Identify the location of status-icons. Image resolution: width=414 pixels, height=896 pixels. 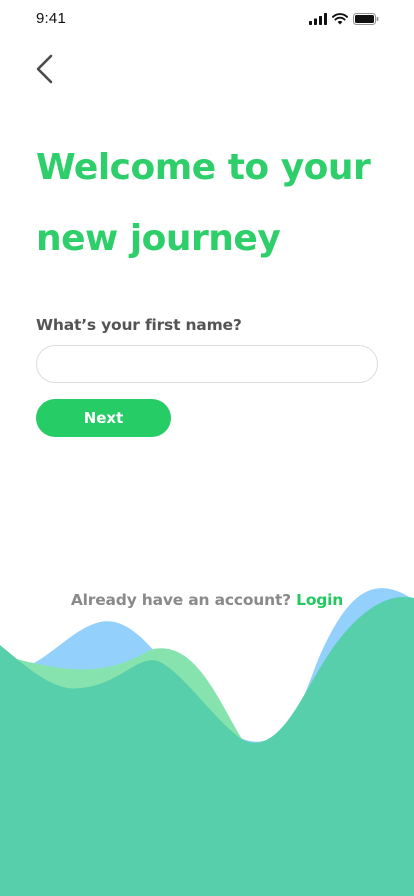
(344, 19).